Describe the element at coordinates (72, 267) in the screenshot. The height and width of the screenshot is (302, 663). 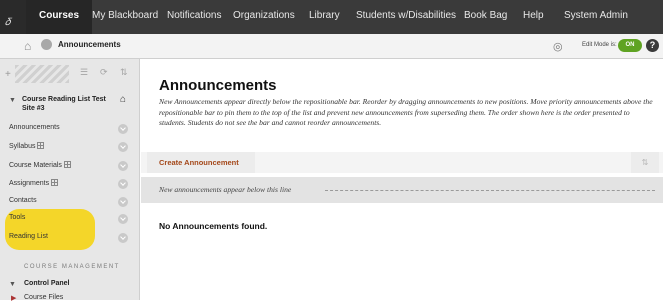
I see `course-management-heading: COURSE MANAGEMENT` at that location.